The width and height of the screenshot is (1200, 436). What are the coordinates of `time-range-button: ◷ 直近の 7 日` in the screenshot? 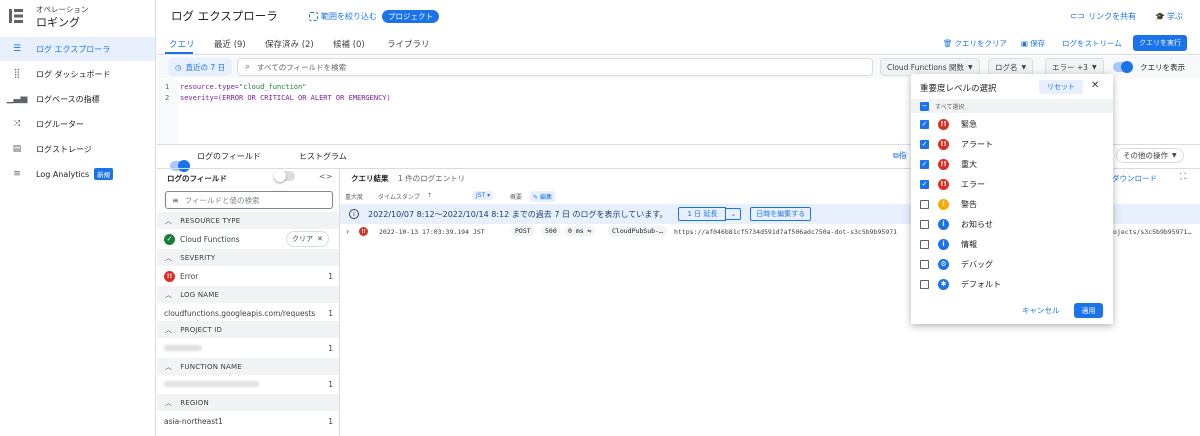 It's located at (200, 67).